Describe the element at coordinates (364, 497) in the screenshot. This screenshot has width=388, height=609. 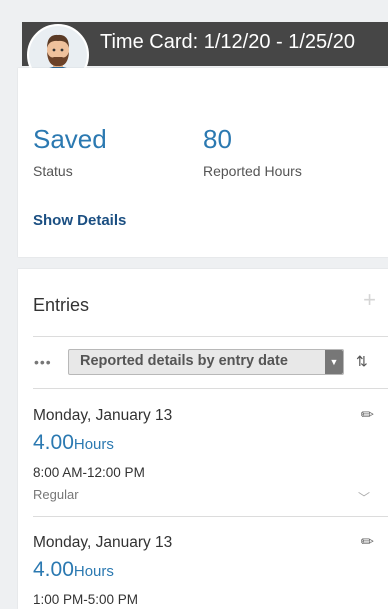
I see `chevron-down-icon: ﹀` at that location.